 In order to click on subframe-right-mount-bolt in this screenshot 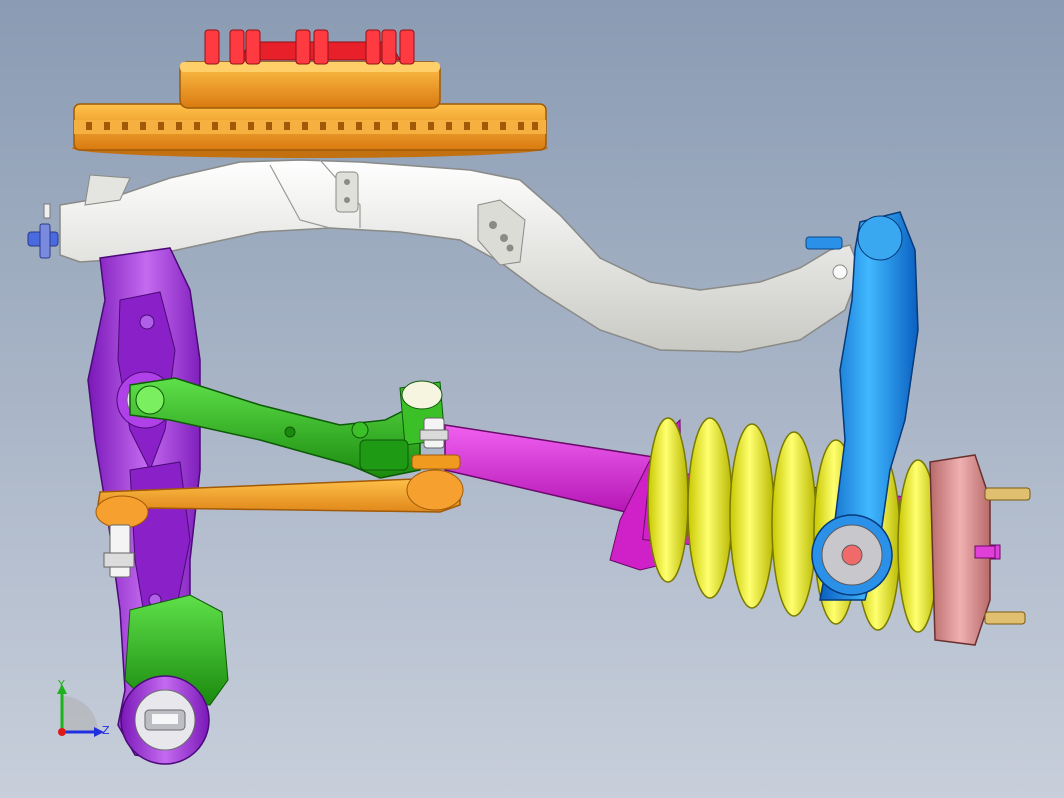, I will do `click(824, 243)`.